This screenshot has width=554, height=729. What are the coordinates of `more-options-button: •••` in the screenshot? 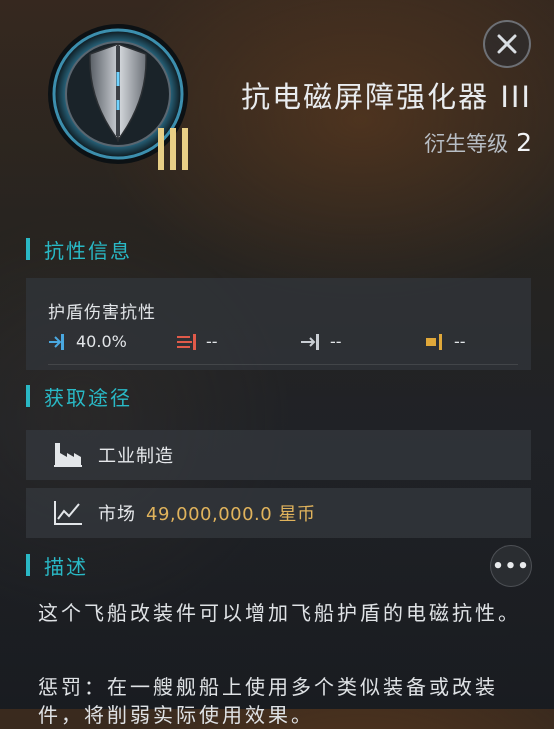 It's located at (511, 566).